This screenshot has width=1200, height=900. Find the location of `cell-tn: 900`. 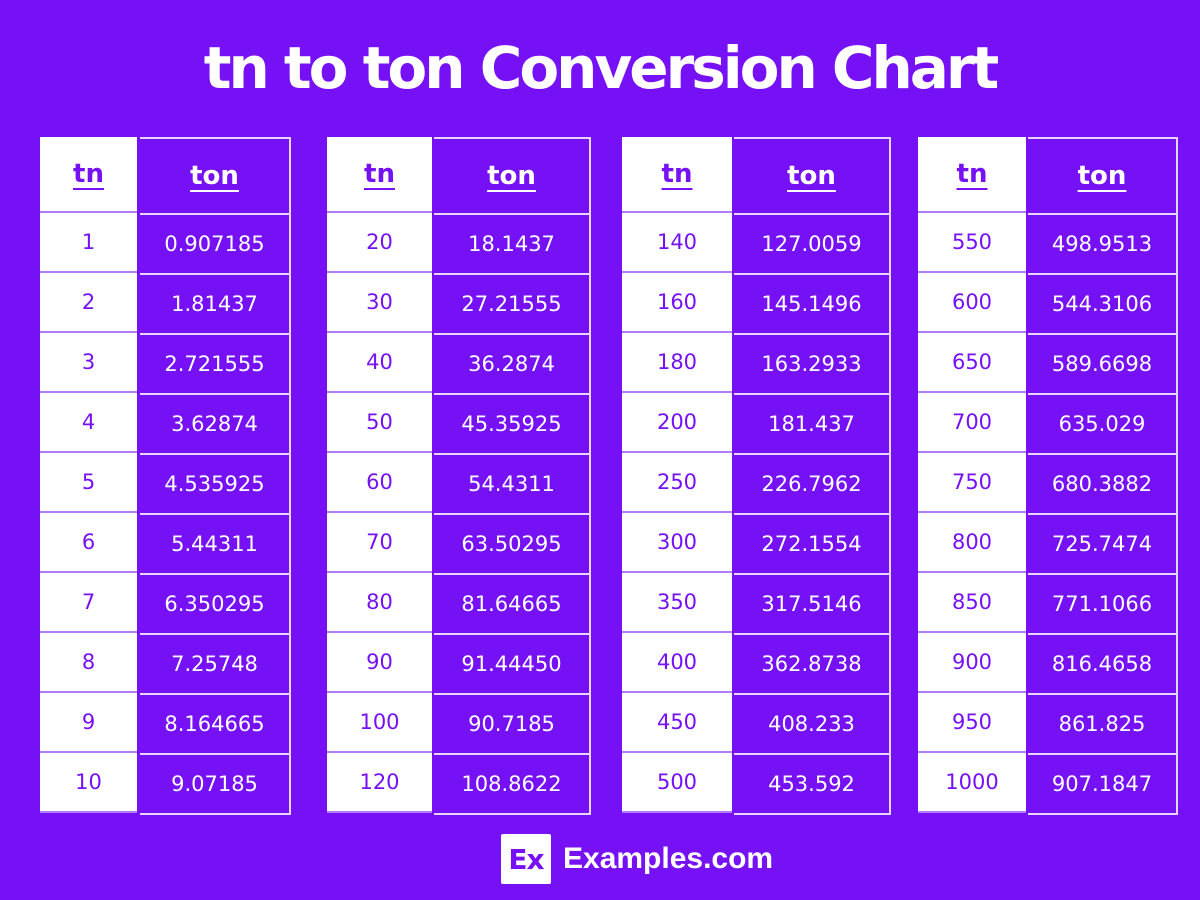

cell-tn: 900 is located at coordinates (972, 663).